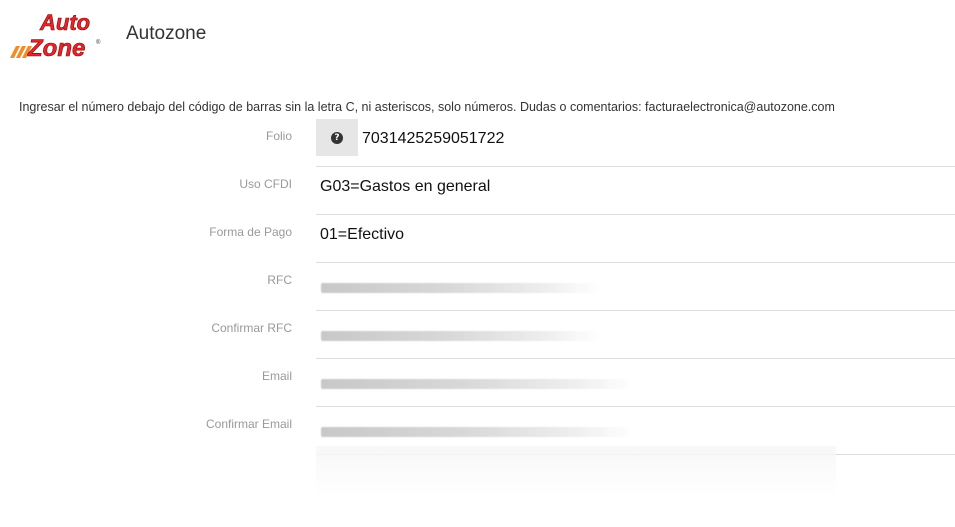 This screenshot has width=955, height=527. Describe the element at coordinates (276, 376) in the screenshot. I see `email-label: Email` at that location.